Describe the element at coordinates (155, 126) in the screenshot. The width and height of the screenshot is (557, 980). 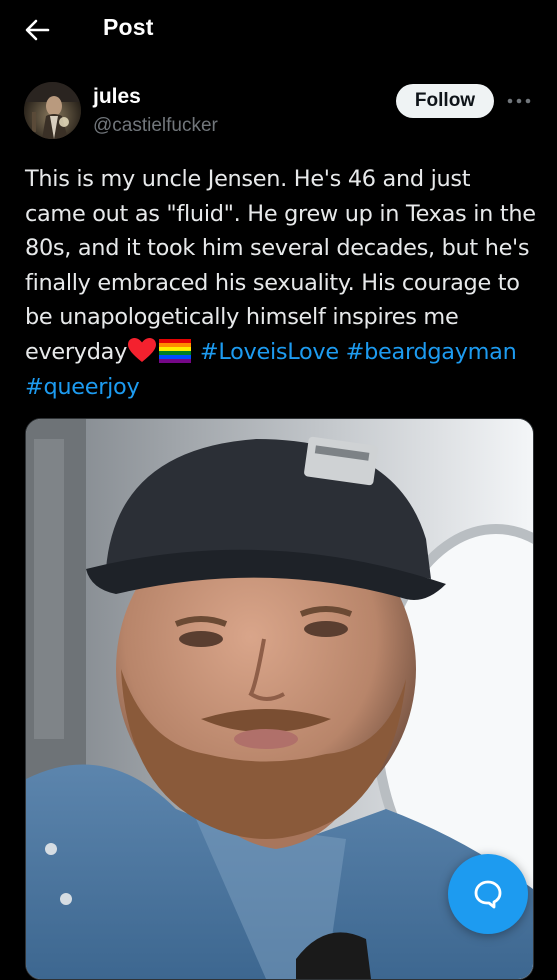
I see `user-handle: @castielfucker` at that location.